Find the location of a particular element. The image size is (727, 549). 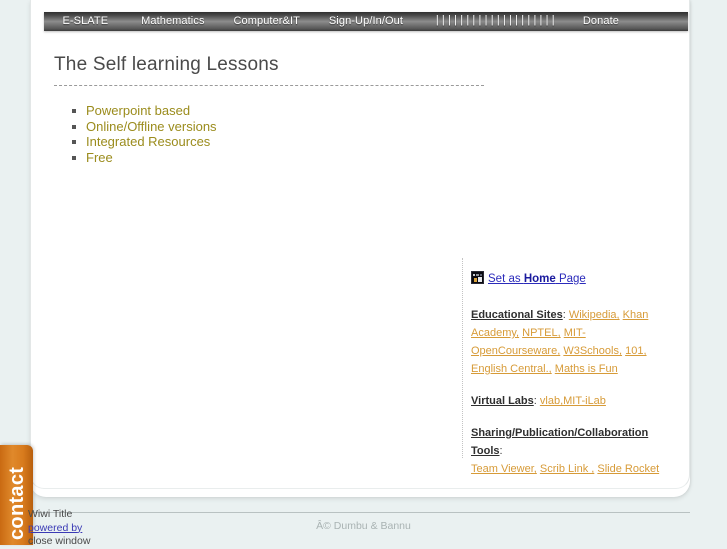

set-as-home-page-link: Set as Home Page is located at coordinates (537, 279).